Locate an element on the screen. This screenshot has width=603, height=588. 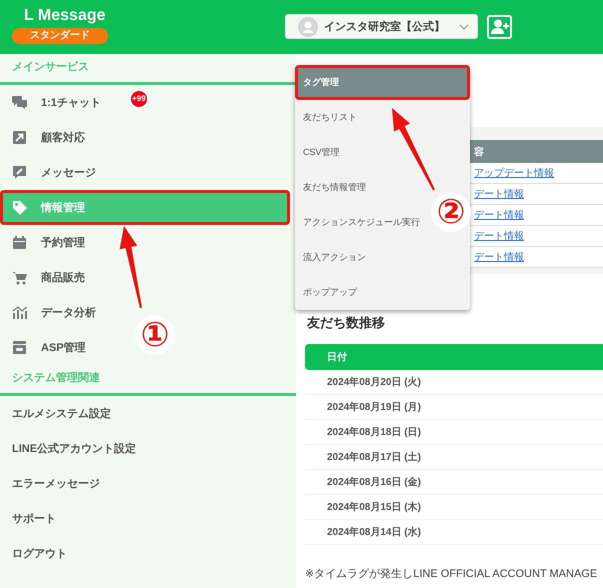
table-cell-text: 2024年08月15日 (木) is located at coordinates (374, 507).